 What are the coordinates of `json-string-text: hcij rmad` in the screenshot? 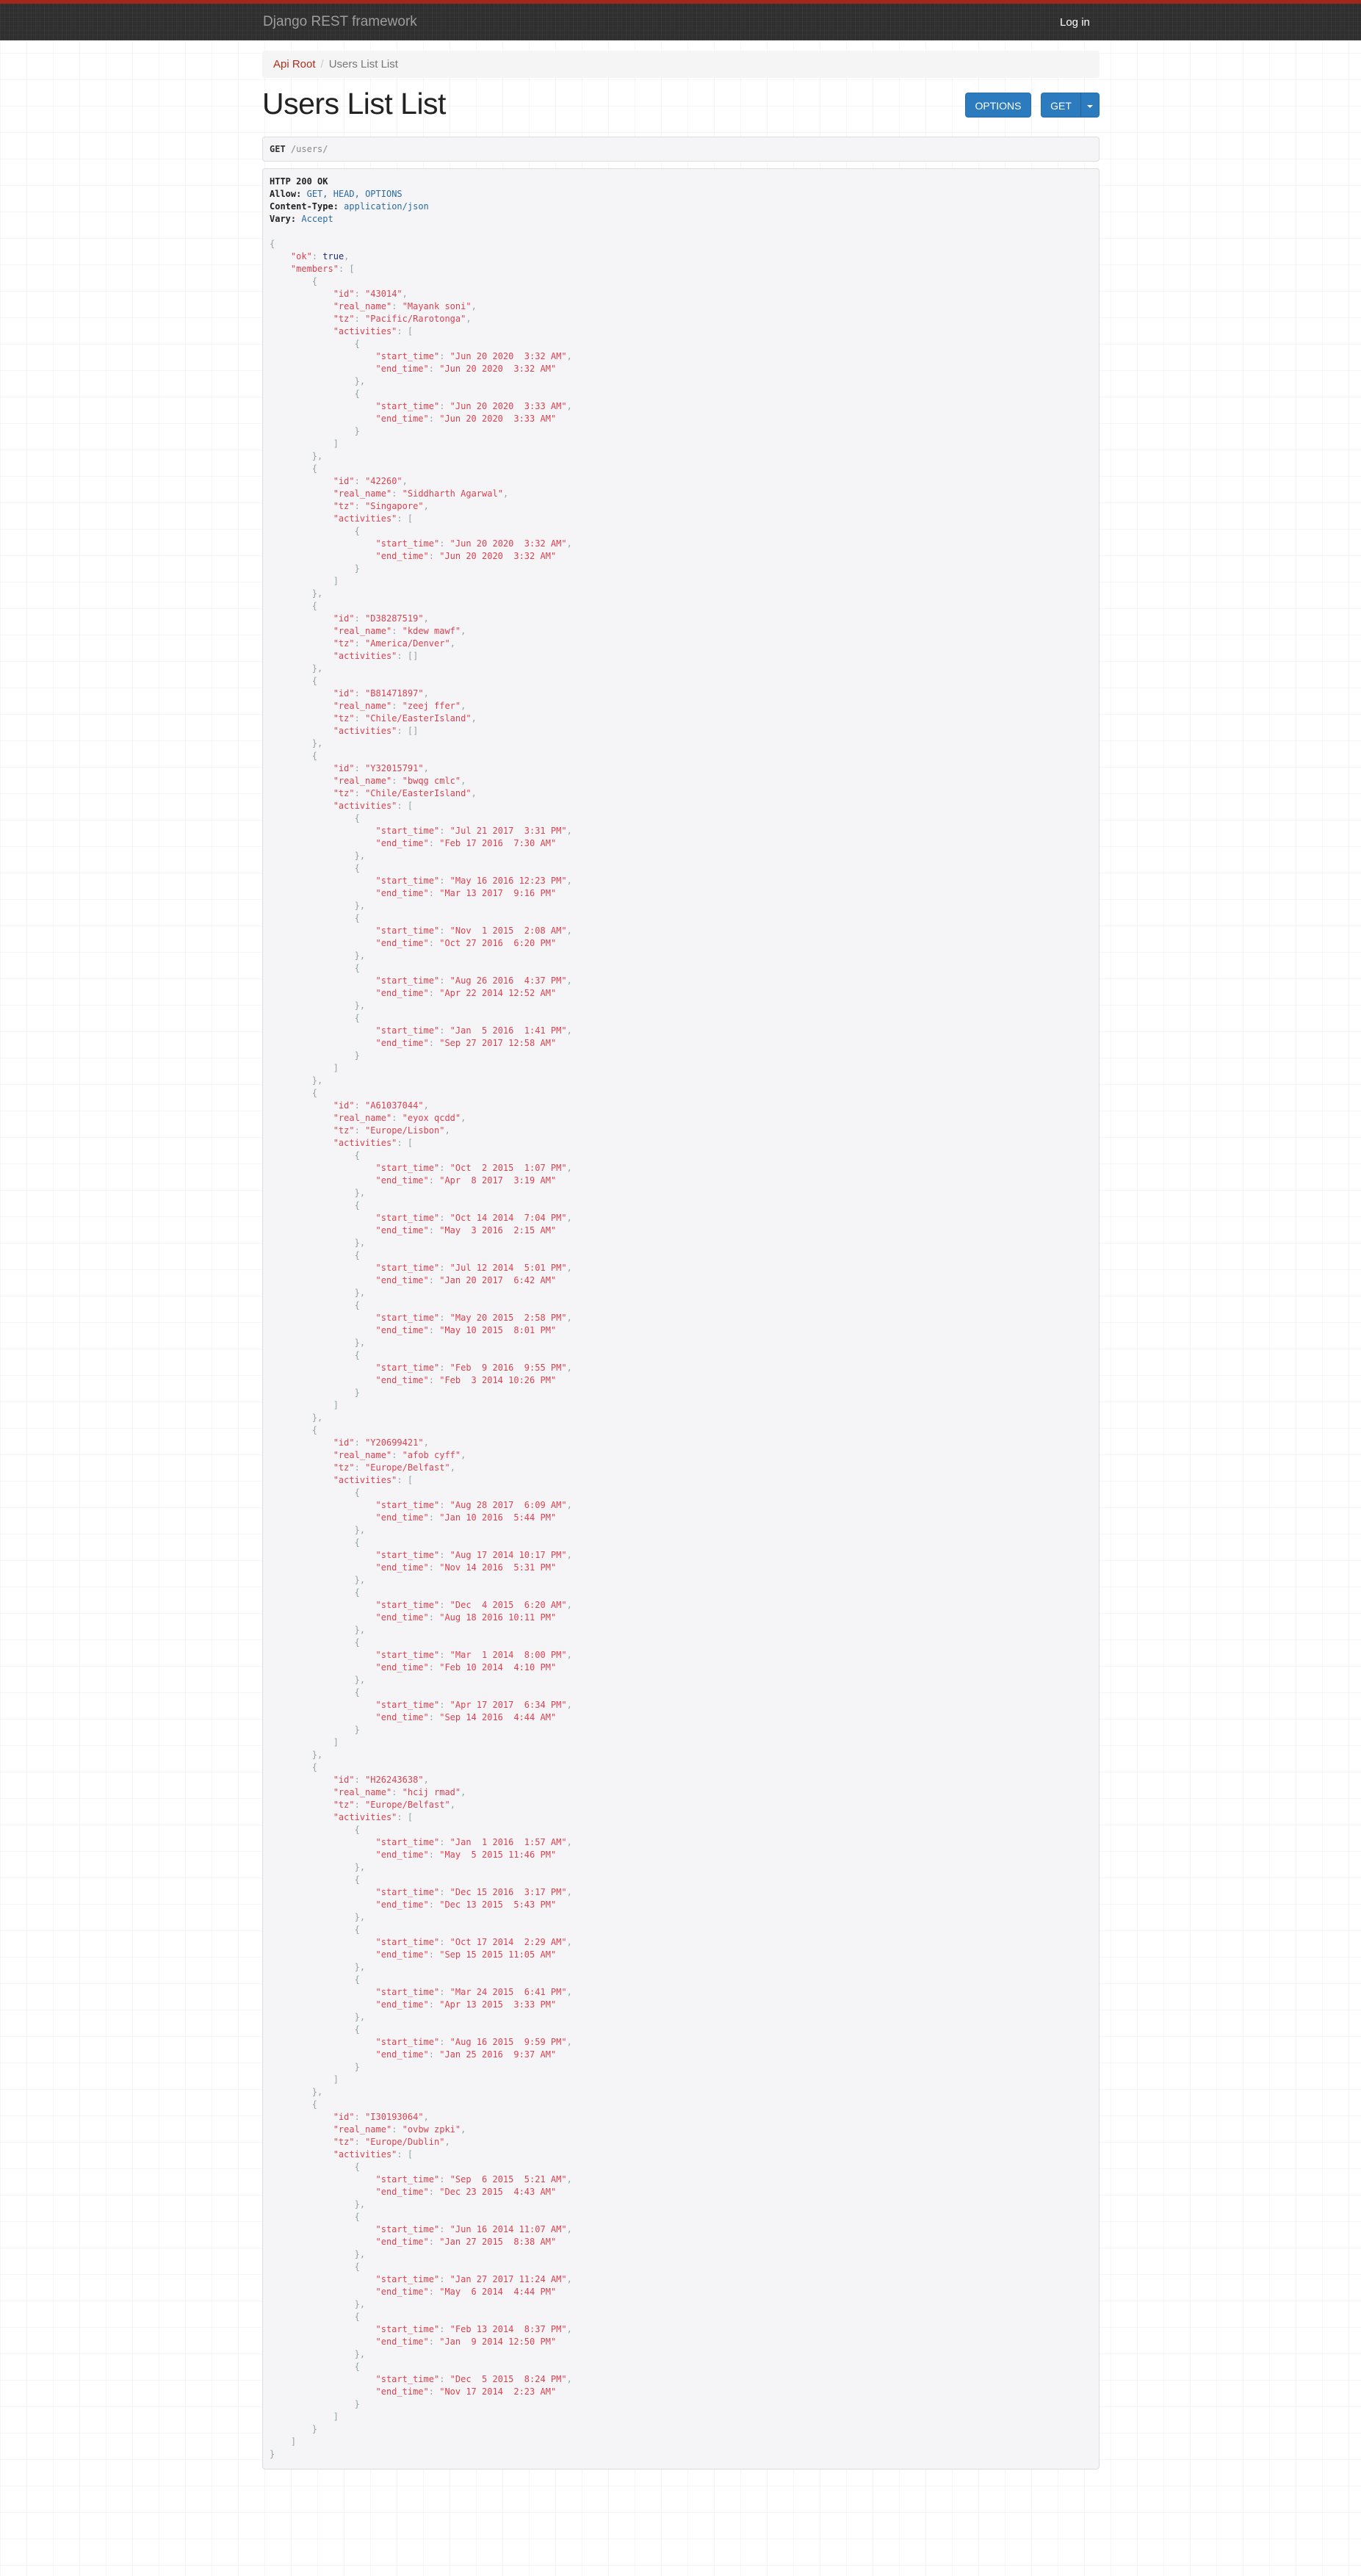 It's located at (431, 1792).